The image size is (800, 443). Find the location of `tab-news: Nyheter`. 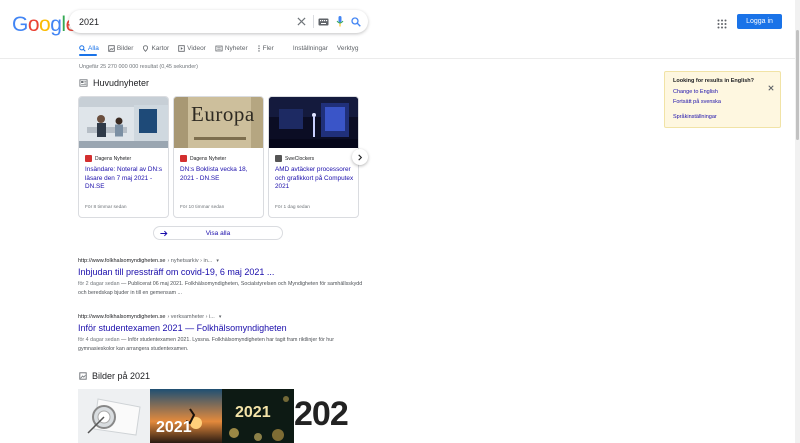

tab-news: Nyheter is located at coordinates (231, 48).